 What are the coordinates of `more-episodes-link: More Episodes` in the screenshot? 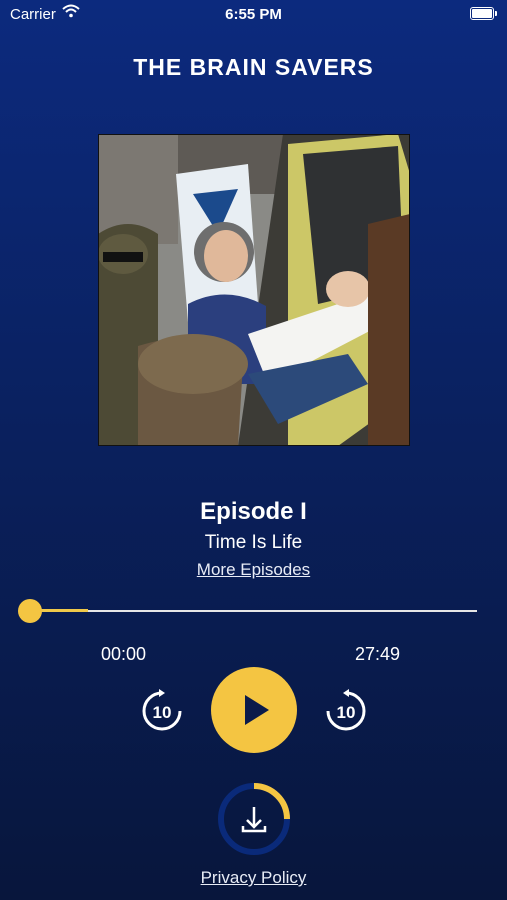 It's located at (253, 570).